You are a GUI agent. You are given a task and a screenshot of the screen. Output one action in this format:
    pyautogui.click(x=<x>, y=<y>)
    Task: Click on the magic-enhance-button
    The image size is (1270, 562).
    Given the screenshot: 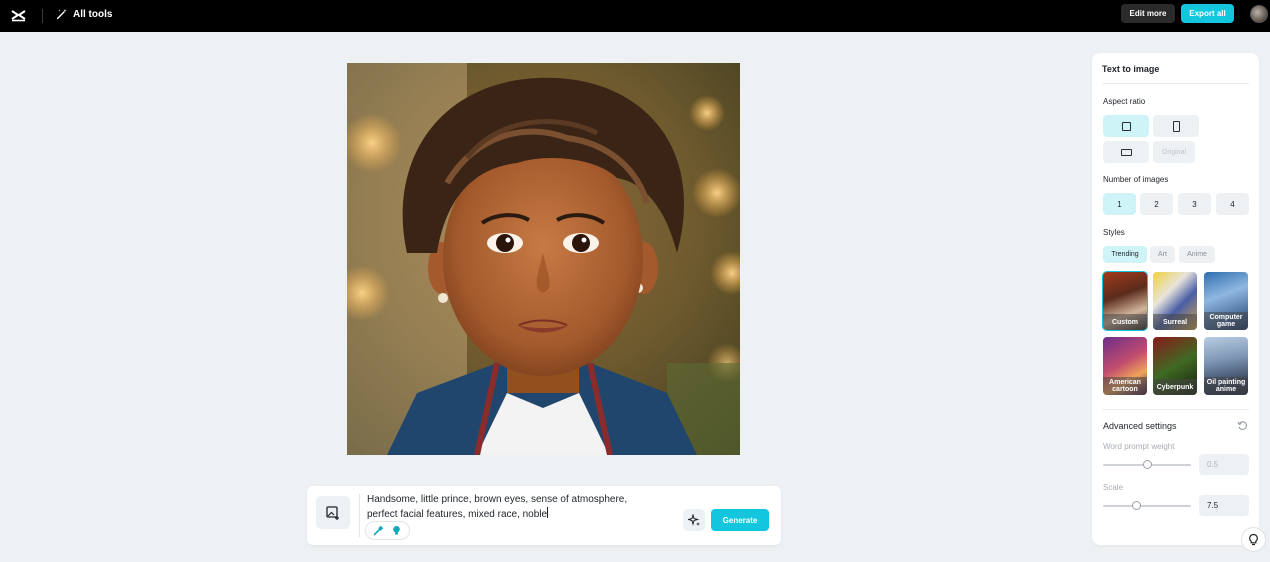 What is the action you would take?
    pyautogui.click(x=694, y=520)
    